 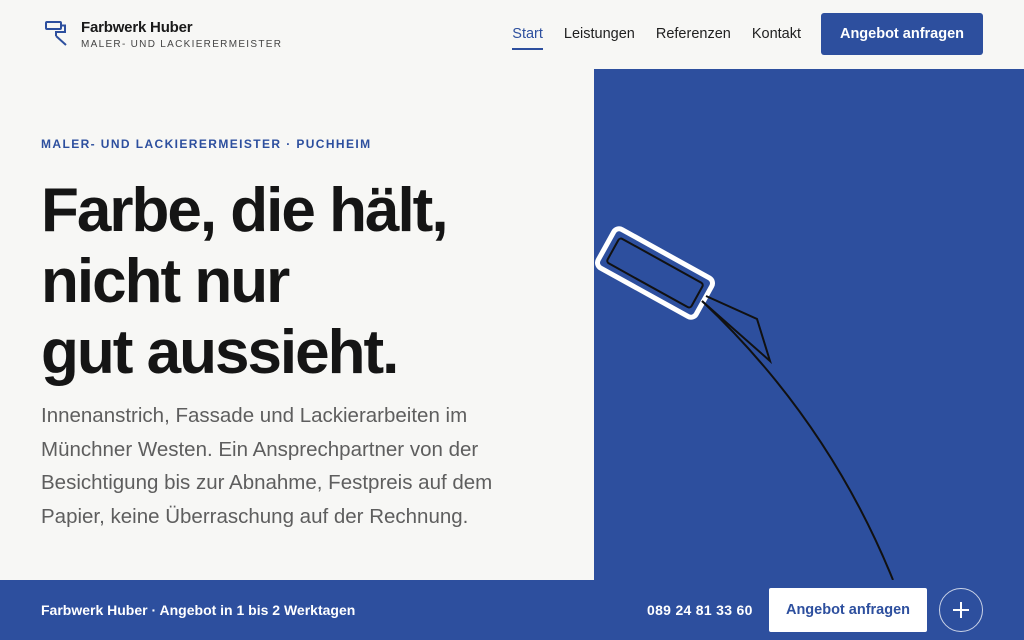 I want to click on request-quote-button: Angebot anfragen, so click(x=902, y=34).